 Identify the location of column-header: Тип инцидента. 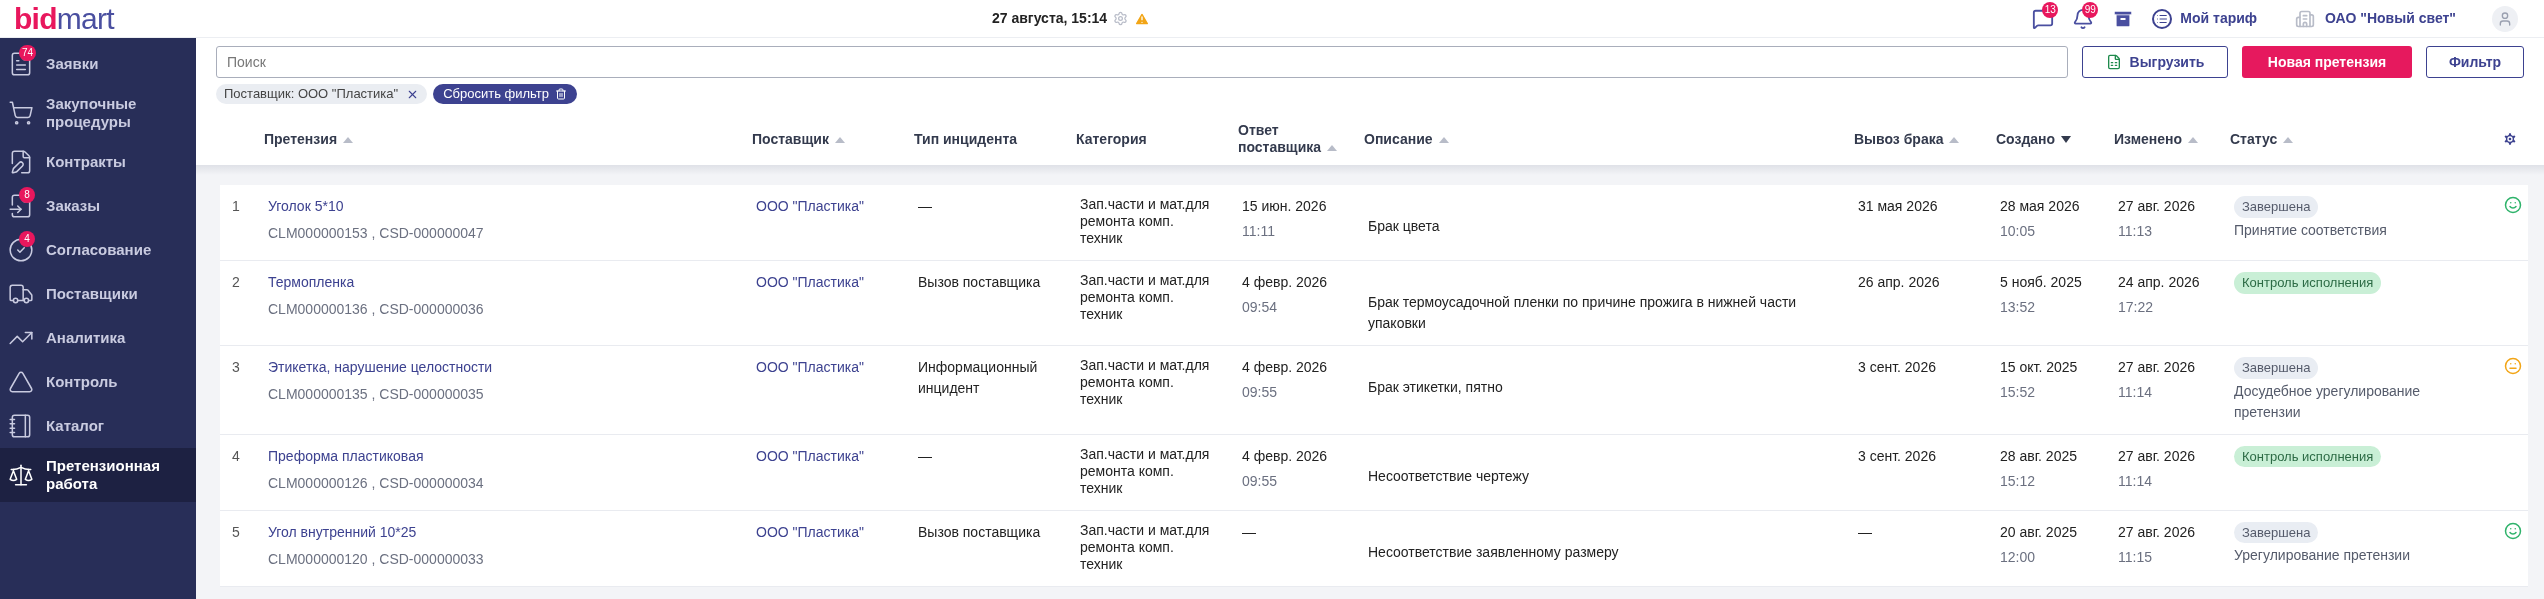
(966, 139).